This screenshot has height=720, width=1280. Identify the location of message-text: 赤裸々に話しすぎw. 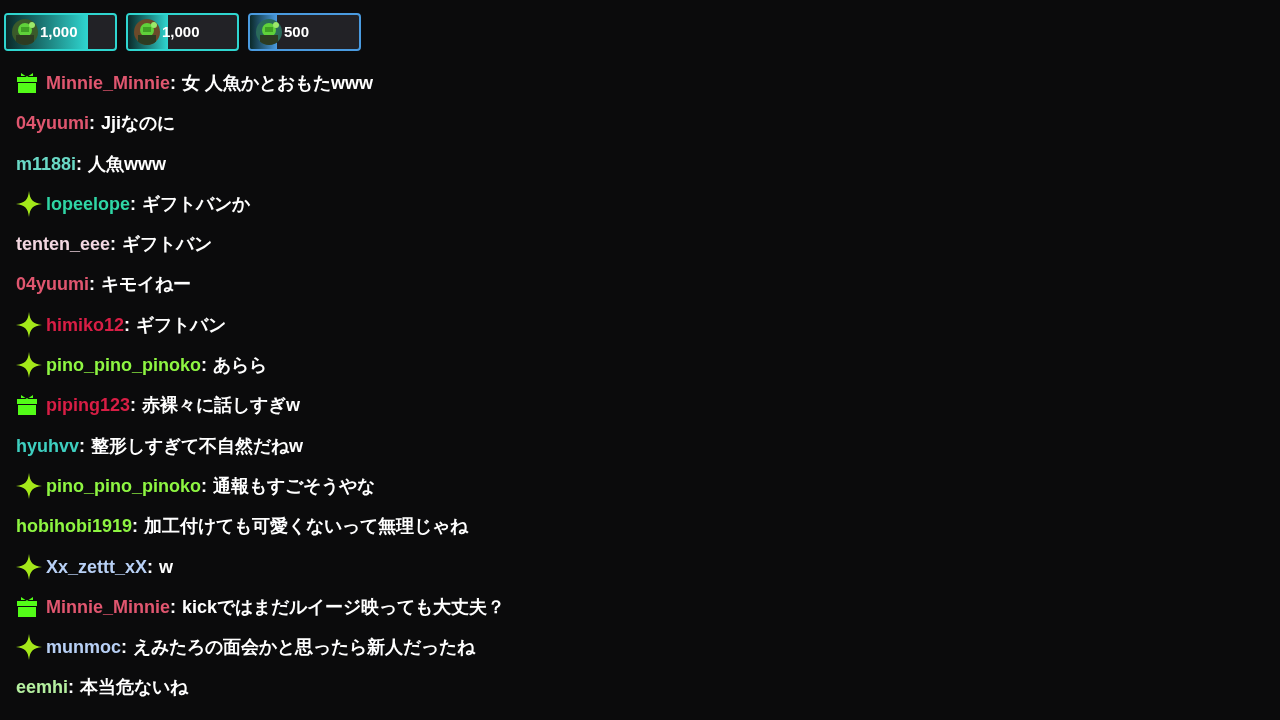
(221, 406).